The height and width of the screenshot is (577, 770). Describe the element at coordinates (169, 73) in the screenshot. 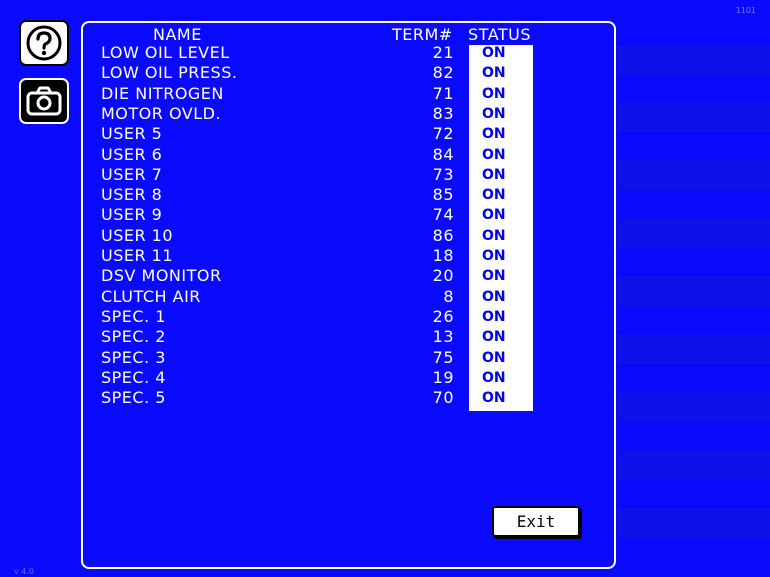

I see `row-name: LOW OIL PRESS.` at that location.